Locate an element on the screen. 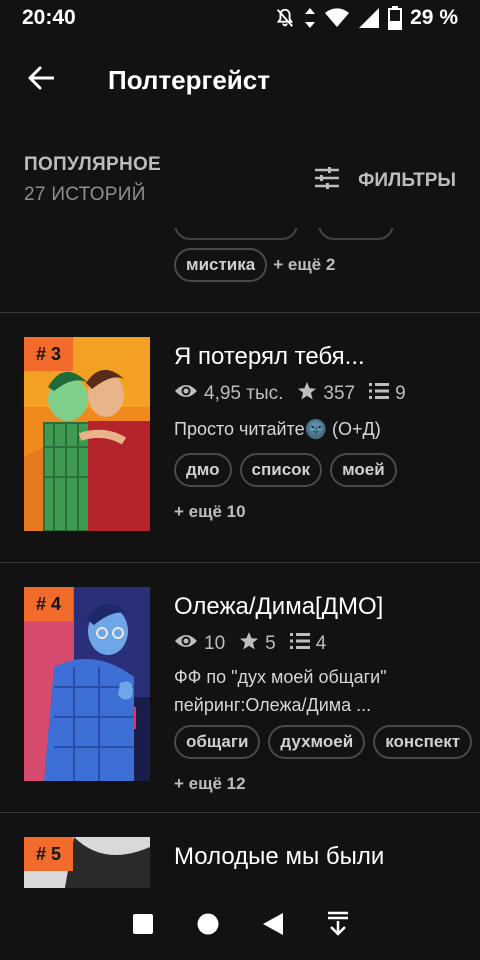  tag-chip: дмо is located at coordinates (203, 470).